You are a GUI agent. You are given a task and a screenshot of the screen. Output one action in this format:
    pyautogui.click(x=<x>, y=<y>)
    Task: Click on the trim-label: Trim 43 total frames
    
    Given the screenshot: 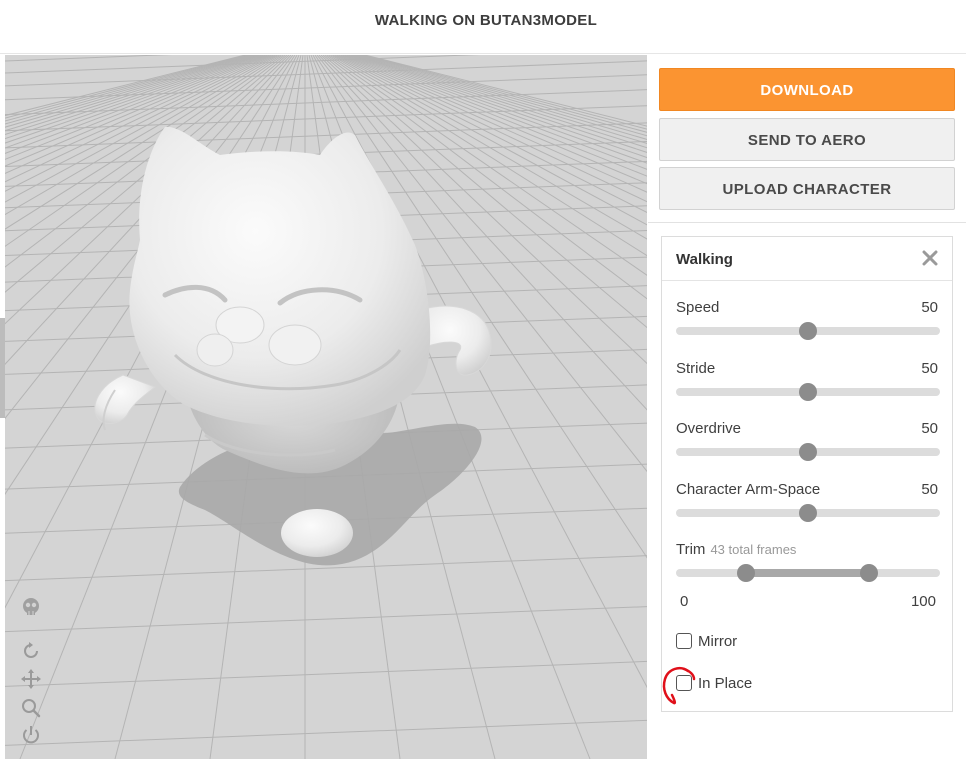 What is the action you would take?
    pyautogui.click(x=736, y=549)
    